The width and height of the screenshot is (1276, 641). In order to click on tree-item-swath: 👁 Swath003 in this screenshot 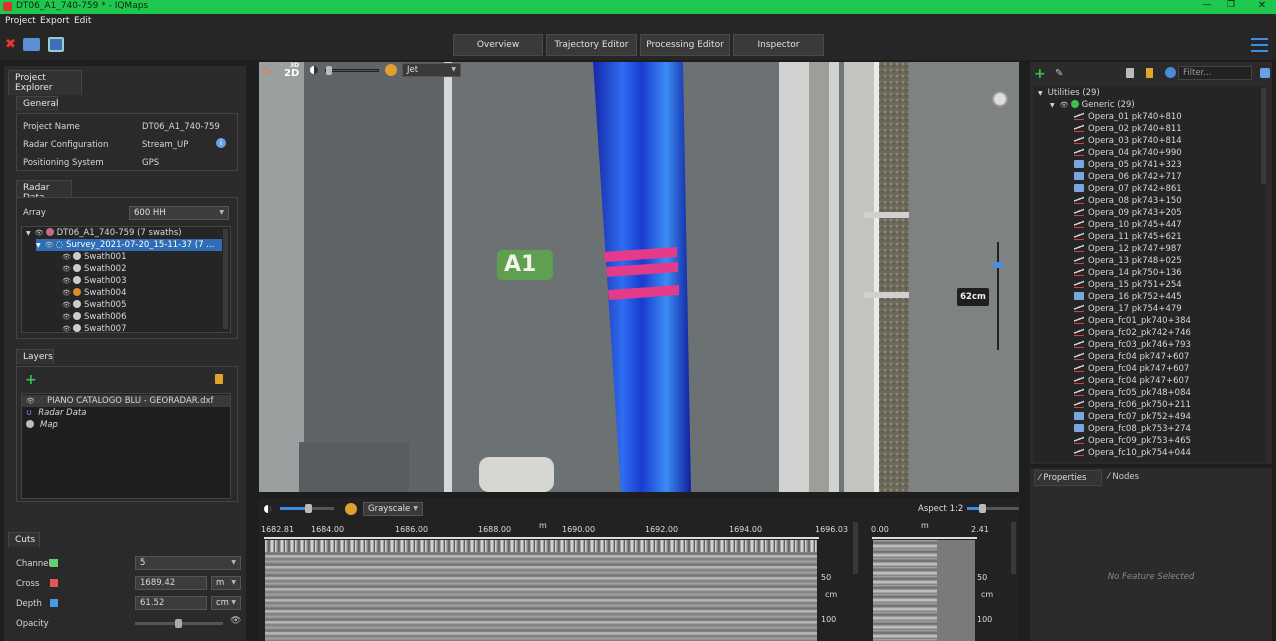, I will do `click(94, 281)`.